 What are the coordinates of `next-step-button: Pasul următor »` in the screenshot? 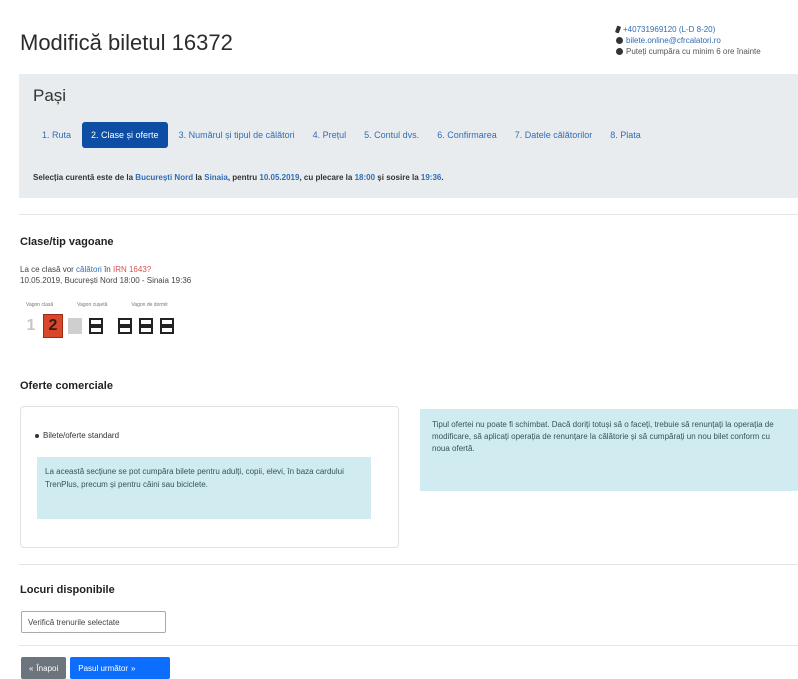 It's located at (120, 668).